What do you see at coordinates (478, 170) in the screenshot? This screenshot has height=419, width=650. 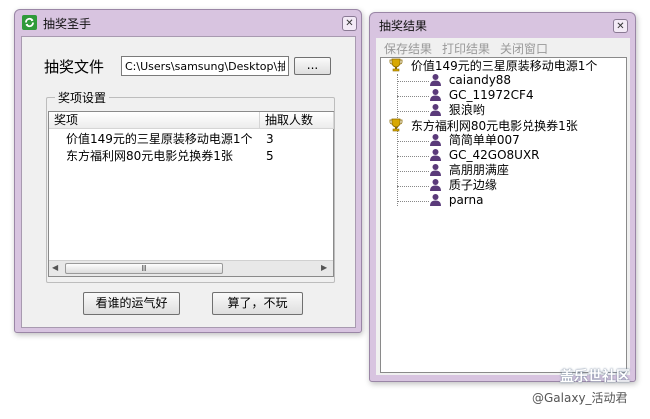 I see `tree-winner-label: 高朋朋满座` at bounding box center [478, 170].